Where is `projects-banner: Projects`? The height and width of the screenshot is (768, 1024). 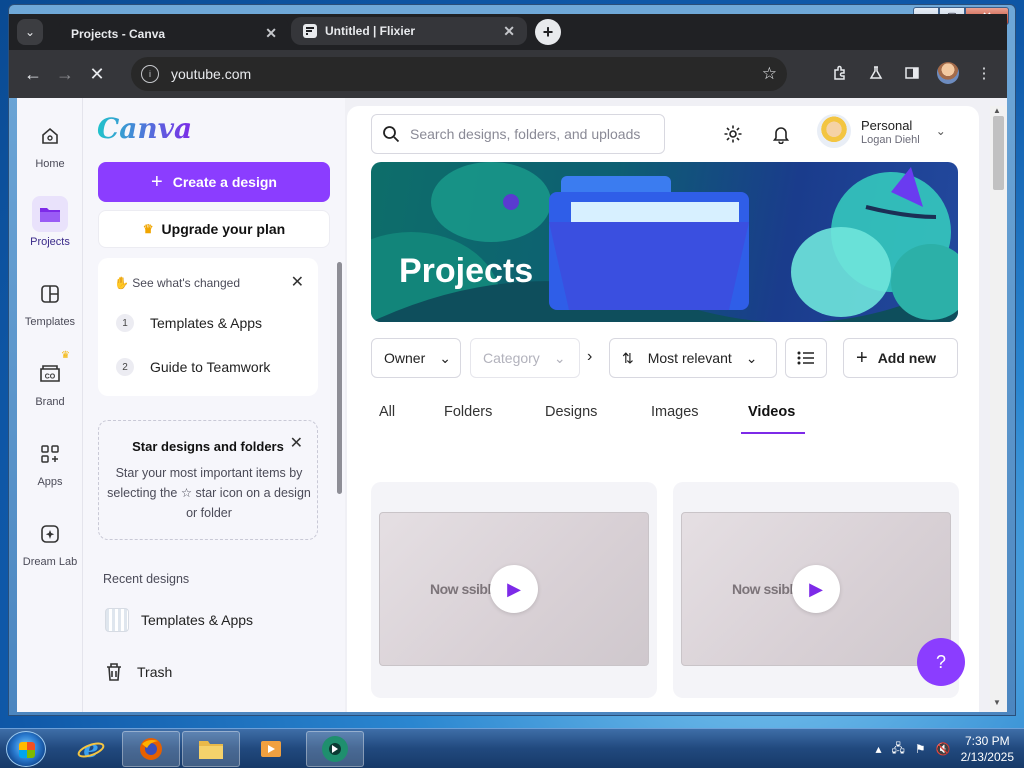
projects-banner: Projects is located at coordinates (664, 242).